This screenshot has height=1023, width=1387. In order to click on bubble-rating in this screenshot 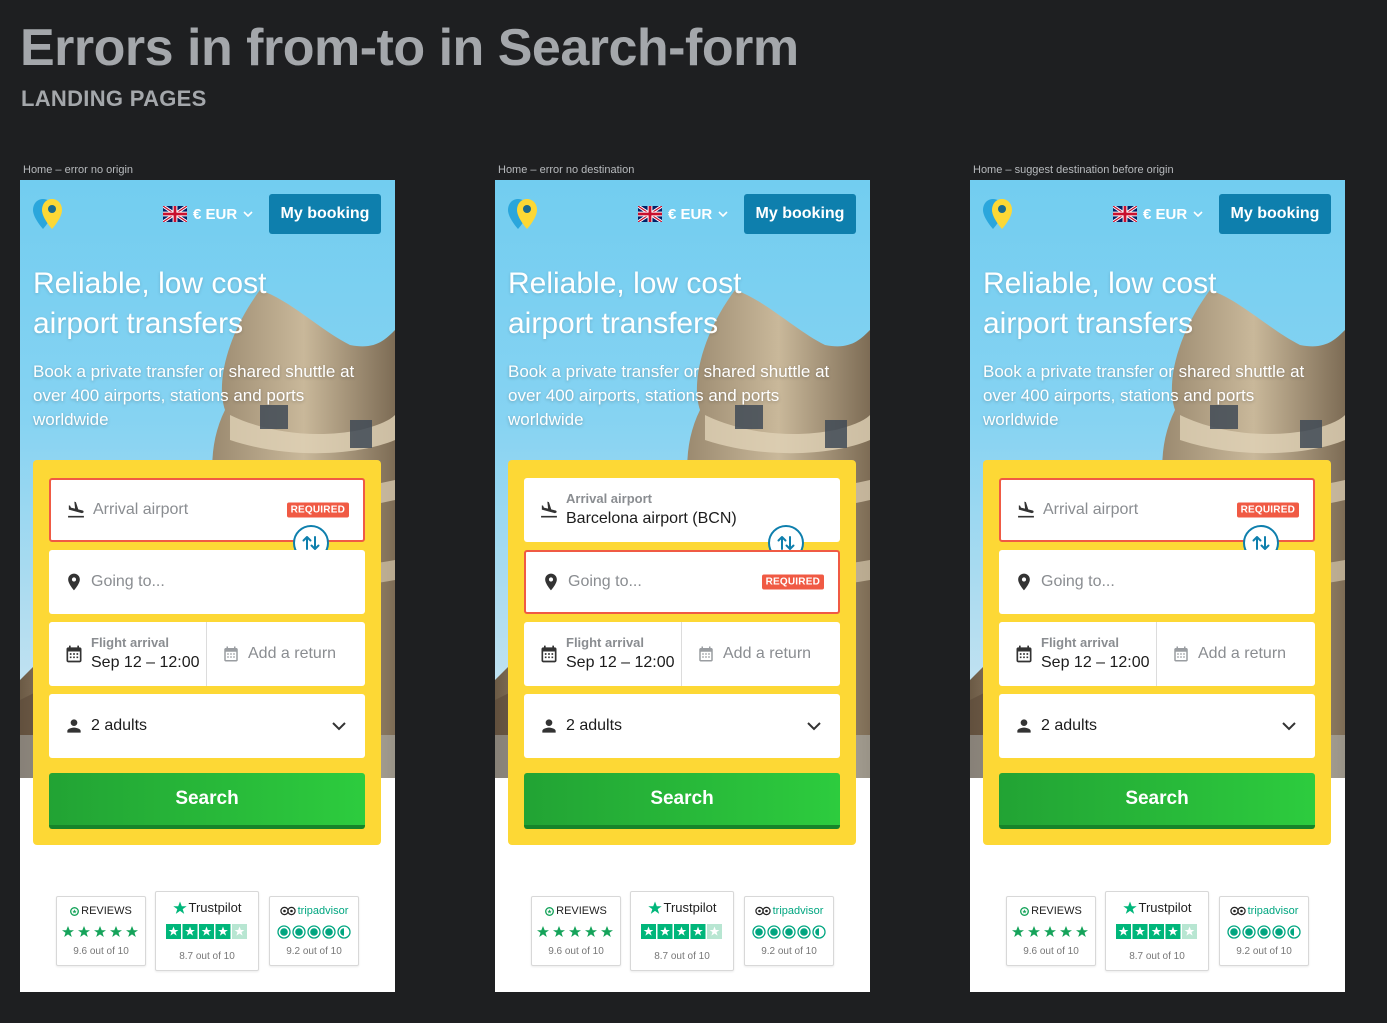, I will do `click(1264, 932)`.